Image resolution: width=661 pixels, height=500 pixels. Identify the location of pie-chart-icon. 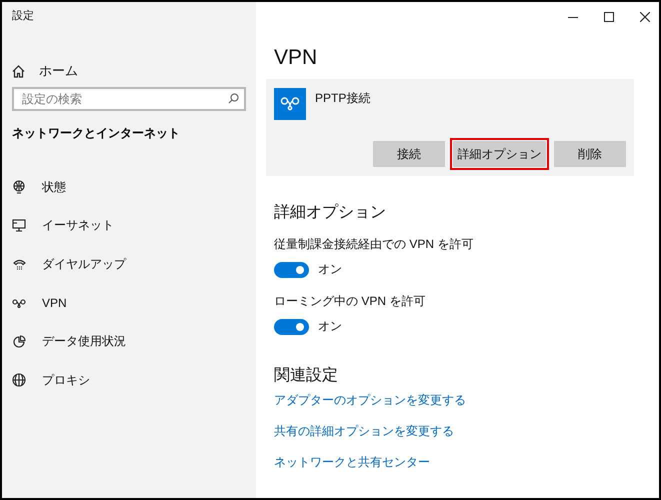
(19, 341).